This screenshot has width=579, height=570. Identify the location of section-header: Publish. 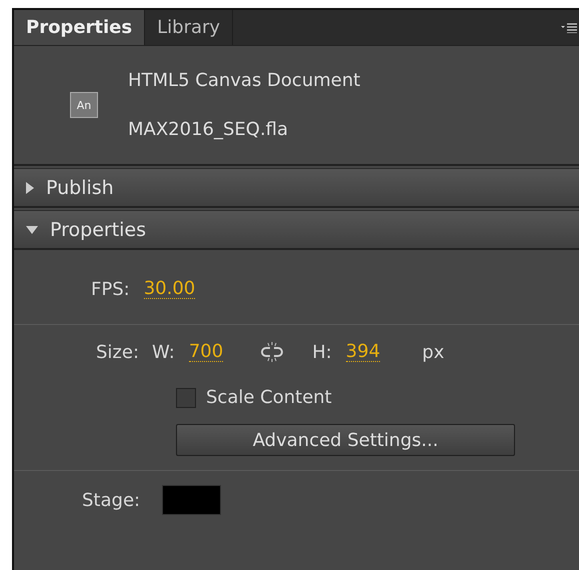
(296, 188).